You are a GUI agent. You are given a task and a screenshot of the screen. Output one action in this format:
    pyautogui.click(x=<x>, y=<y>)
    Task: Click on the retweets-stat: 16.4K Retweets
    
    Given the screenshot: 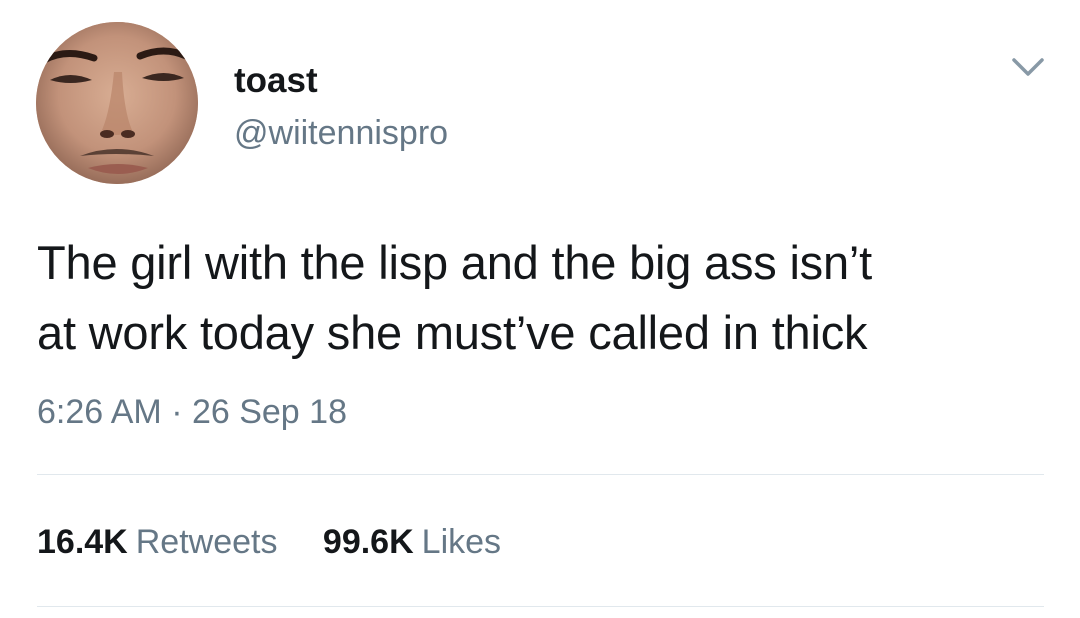 What is the action you would take?
    pyautogui.click(x=157, y=542)
    